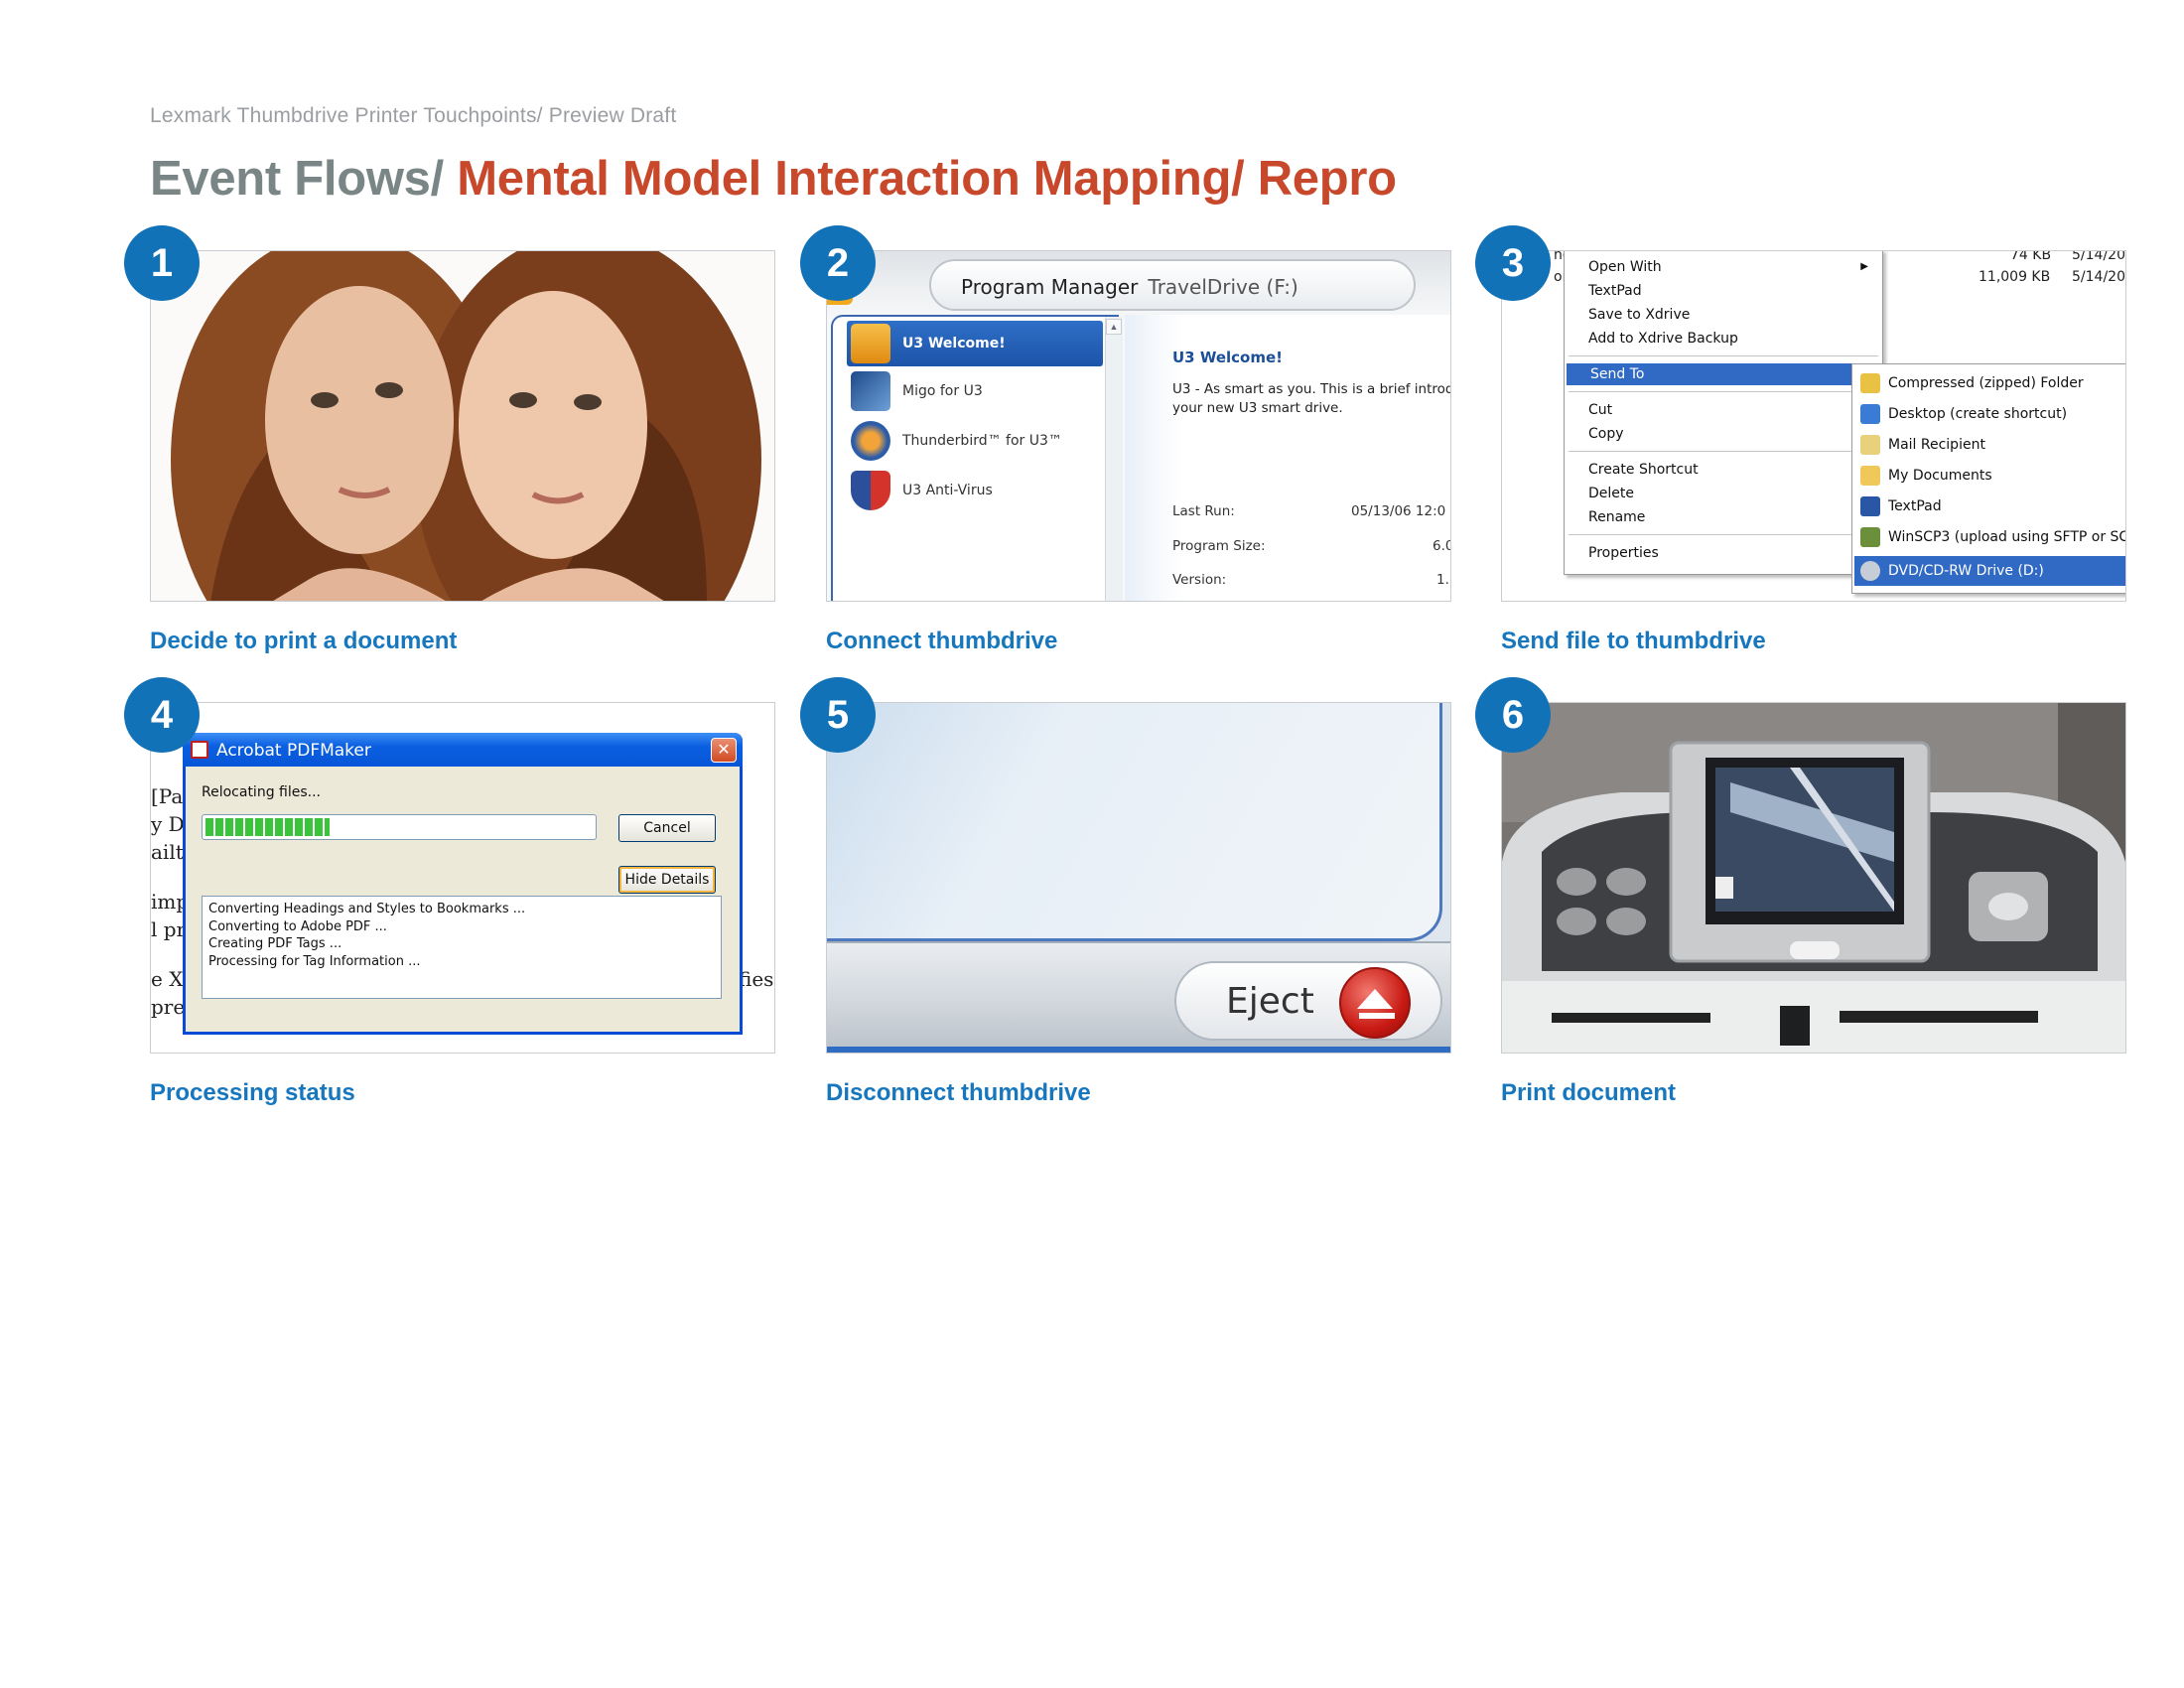  I want to click on scroll-up-icon: ▲, so click(1114, 327).